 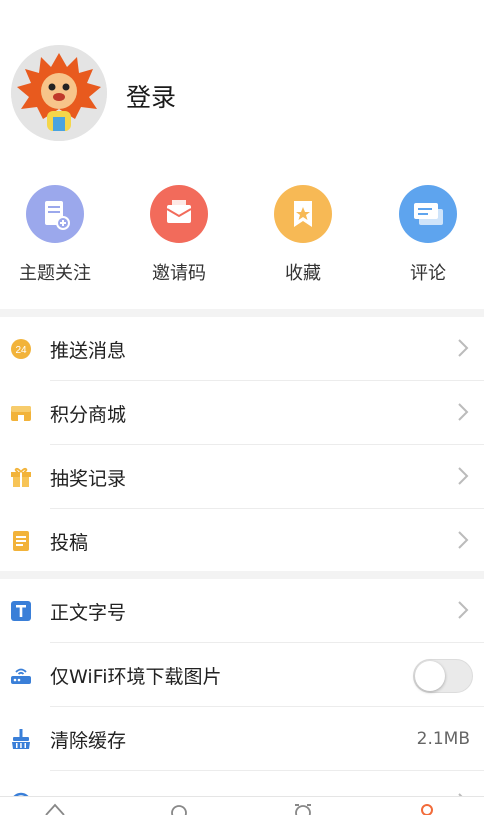 What do you see at coordinates (242, 675) in the screenshot?
I see `menu-item-wifi-only-images: 仅WiFi环境下载图片` at bounding box center [242, 675].